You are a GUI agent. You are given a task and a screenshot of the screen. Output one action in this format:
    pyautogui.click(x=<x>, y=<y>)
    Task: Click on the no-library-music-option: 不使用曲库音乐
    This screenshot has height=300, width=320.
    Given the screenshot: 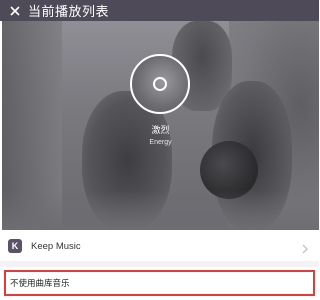 What is the action you would take?
    pyautogui.click(x=159, y=283)
    